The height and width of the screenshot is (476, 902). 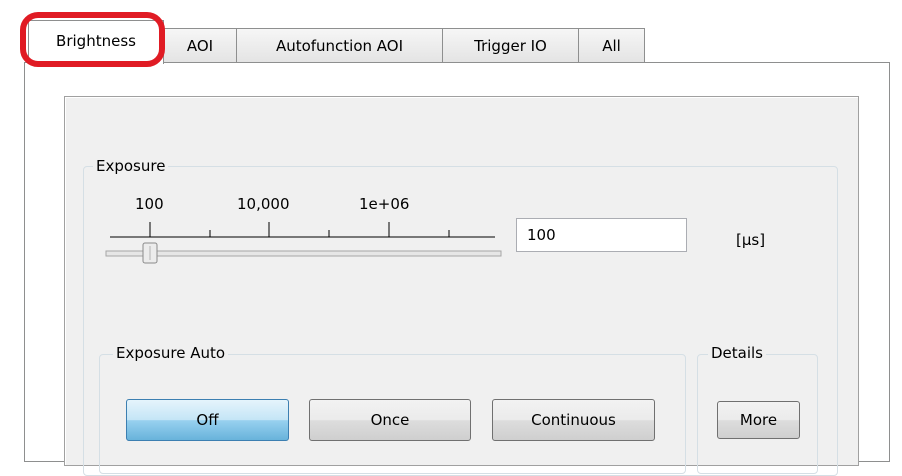 I want to click on tab-label: AOI, so click(x=200, y=45).